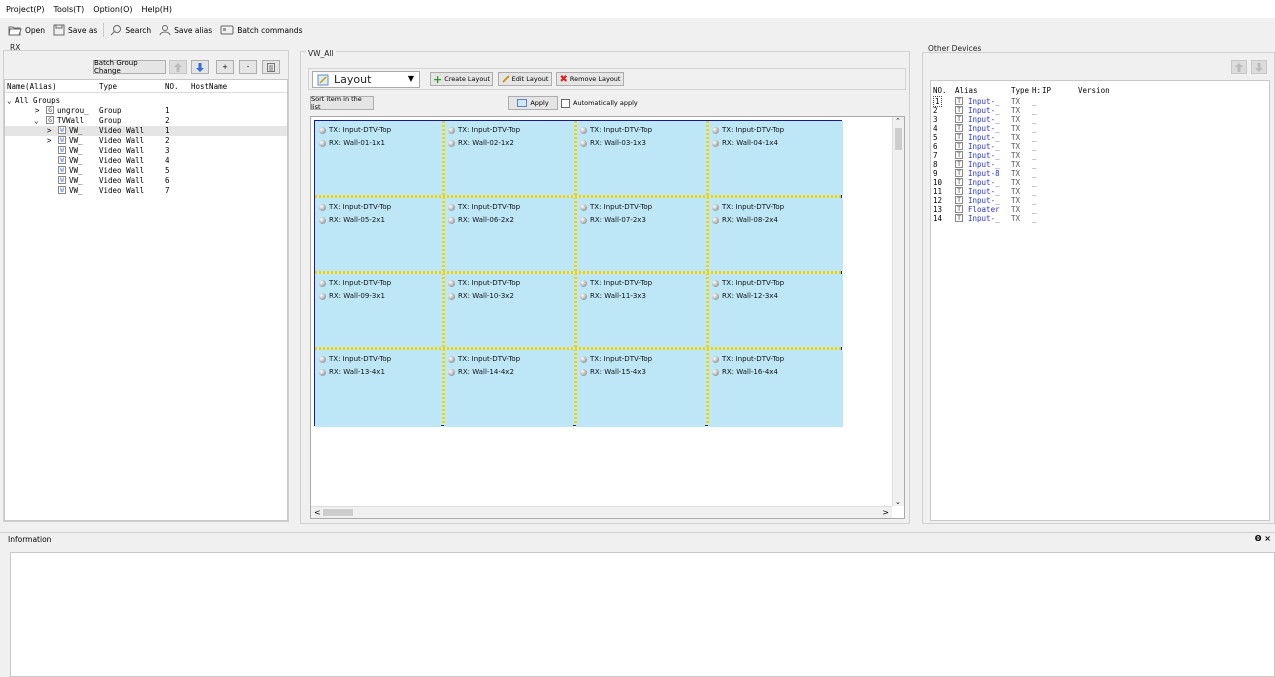 Image resolution: width=1275 pixels, height=677 pixels. What do you see at coordinates (1100, 101) in the screenshot?
I see `device-row: 1 T Input-_ TX _` at bounding box center [1100, 101].